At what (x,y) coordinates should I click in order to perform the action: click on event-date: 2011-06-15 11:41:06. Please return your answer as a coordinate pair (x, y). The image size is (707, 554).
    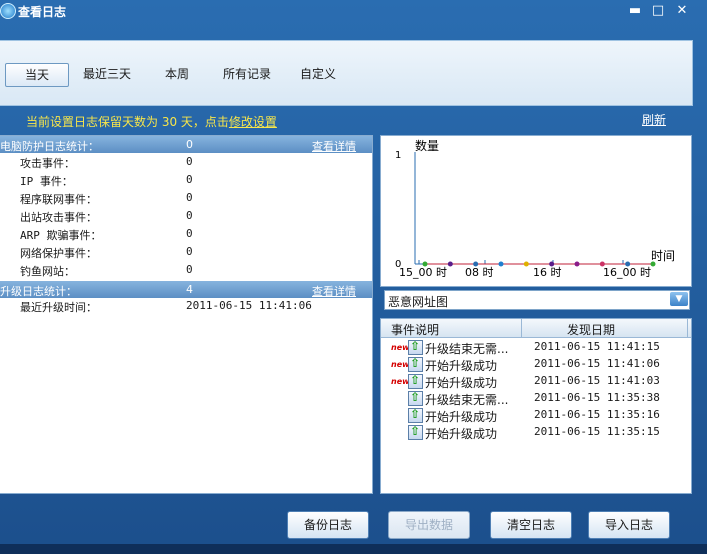
    Looking at the image, I should click on (597, 363).